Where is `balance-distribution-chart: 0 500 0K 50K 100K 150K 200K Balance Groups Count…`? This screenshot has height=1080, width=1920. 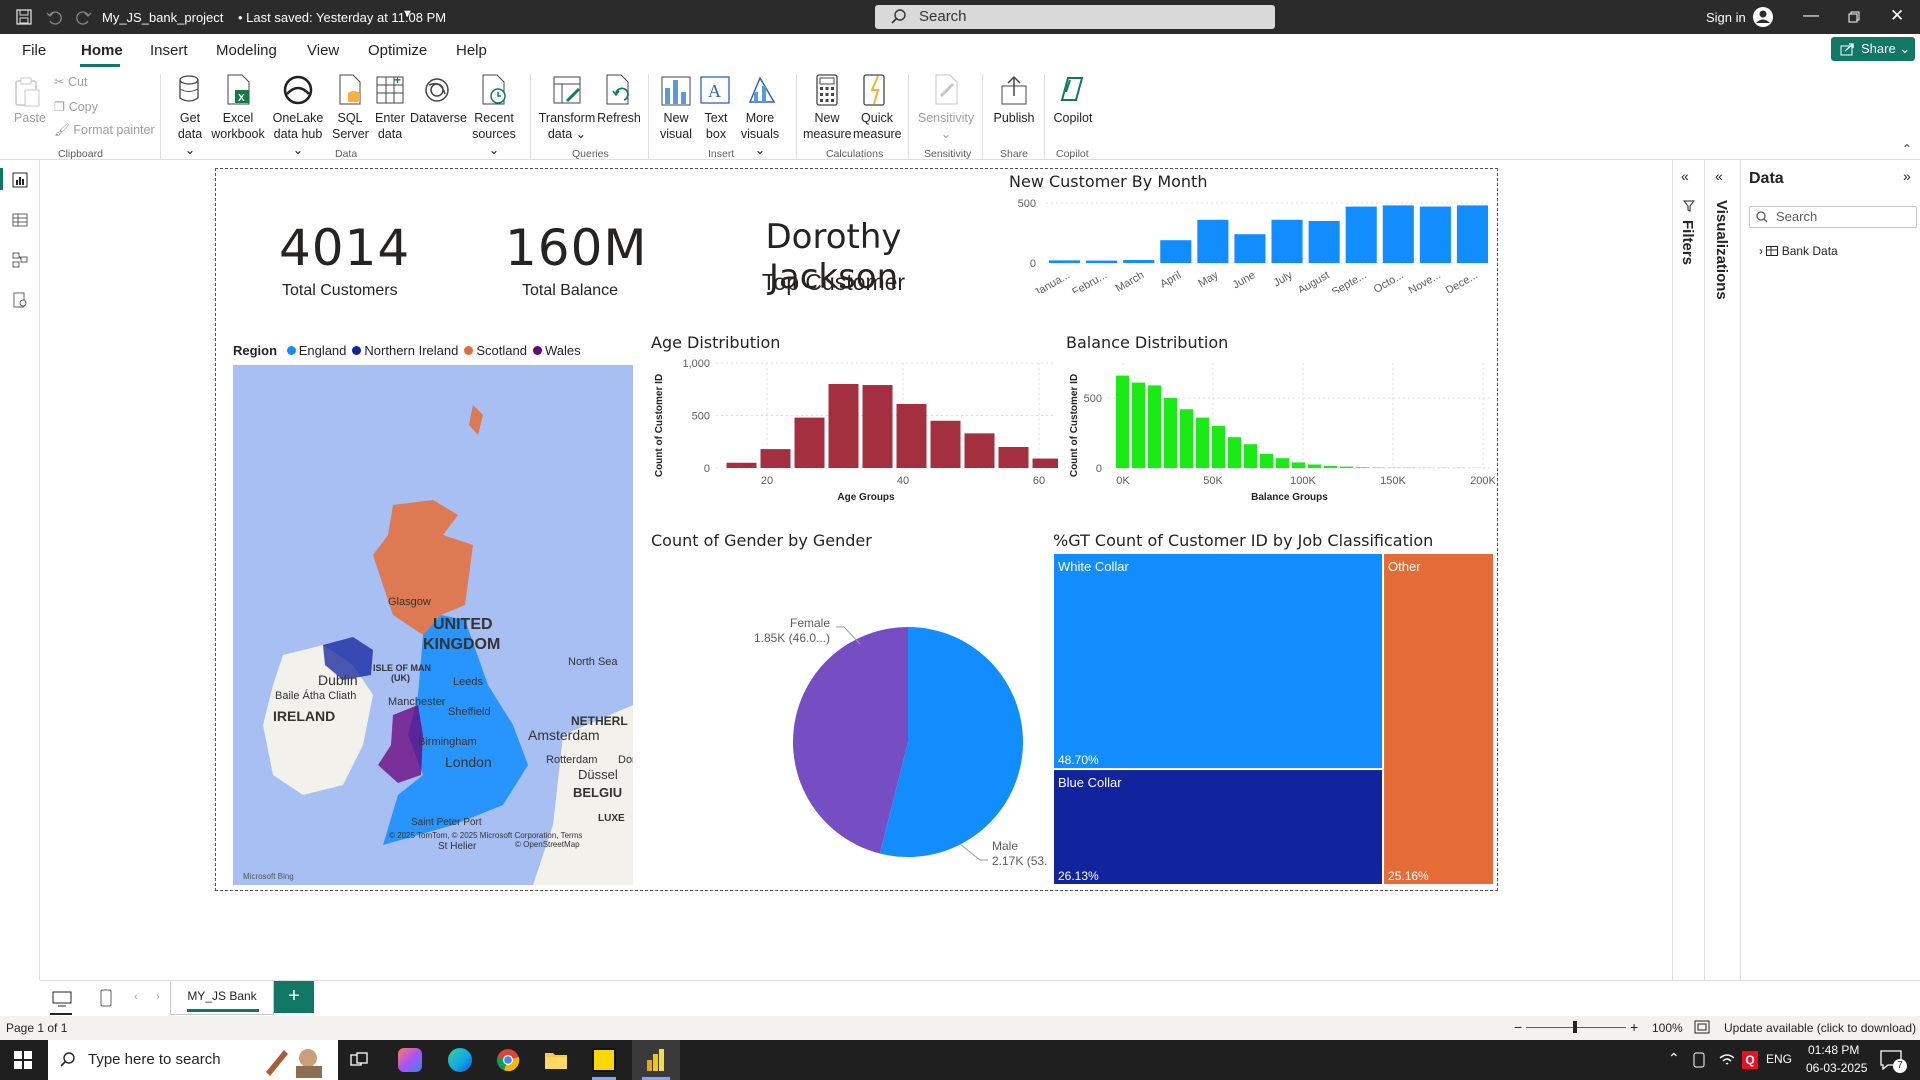
balance-distribution-chart: 0 500 0K 50K 100K 150K 200K Balance Groups Count… is located at coordinates (1279, 433).